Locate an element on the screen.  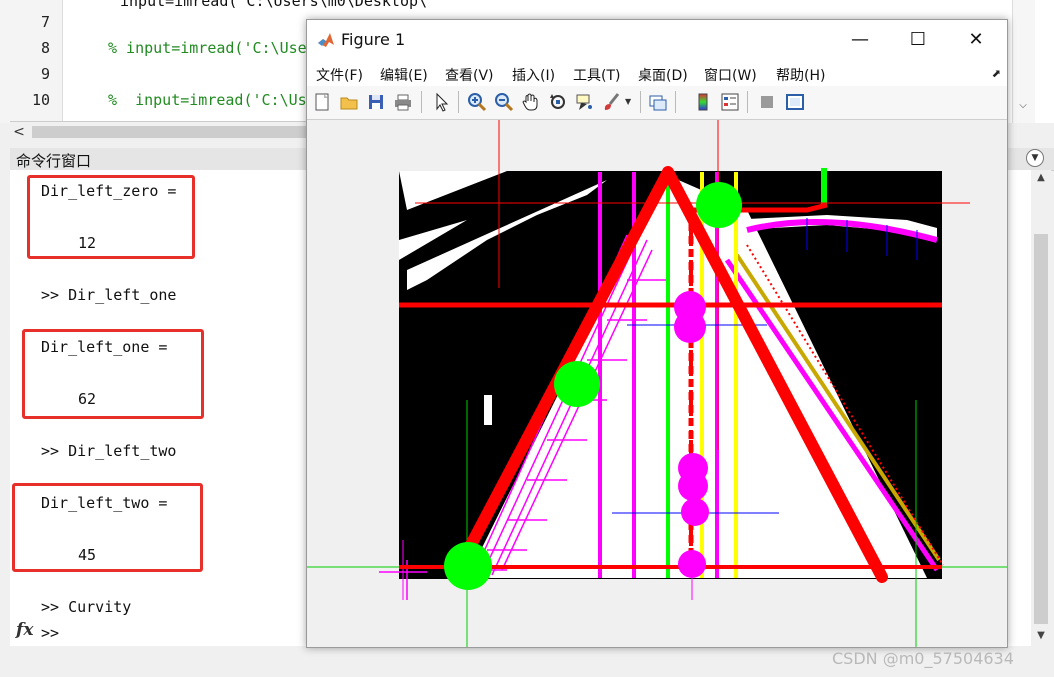
open-file-icon is located at coordinates (349, 102).